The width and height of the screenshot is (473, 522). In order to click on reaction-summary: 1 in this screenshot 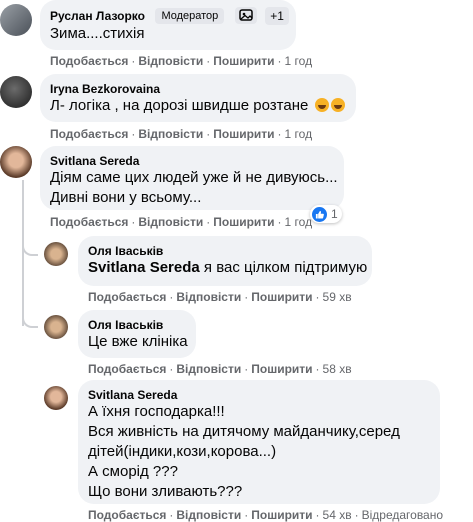, I will do `click(326, 214)`.